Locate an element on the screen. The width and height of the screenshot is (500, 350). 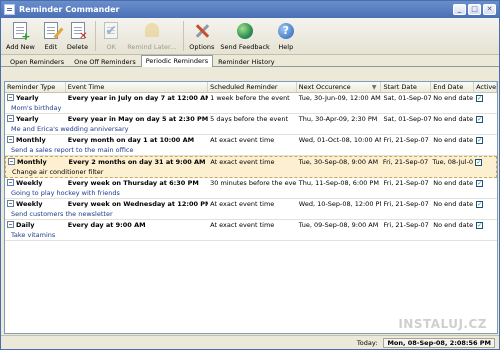
reminder-description: Send customers the newsletter is located at coordinates (62, 214).